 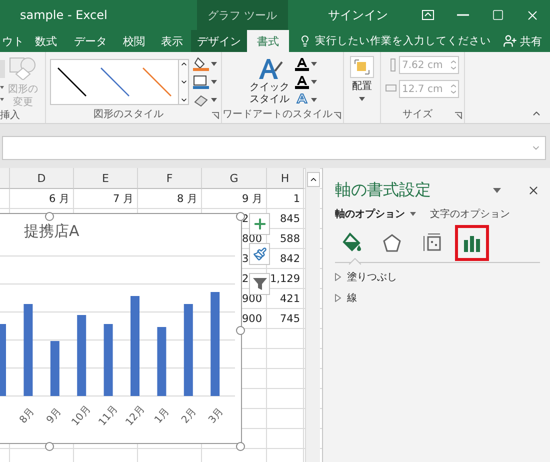 I want to click on pane-tab: 軸のオプション, so click(x=375, y=214).